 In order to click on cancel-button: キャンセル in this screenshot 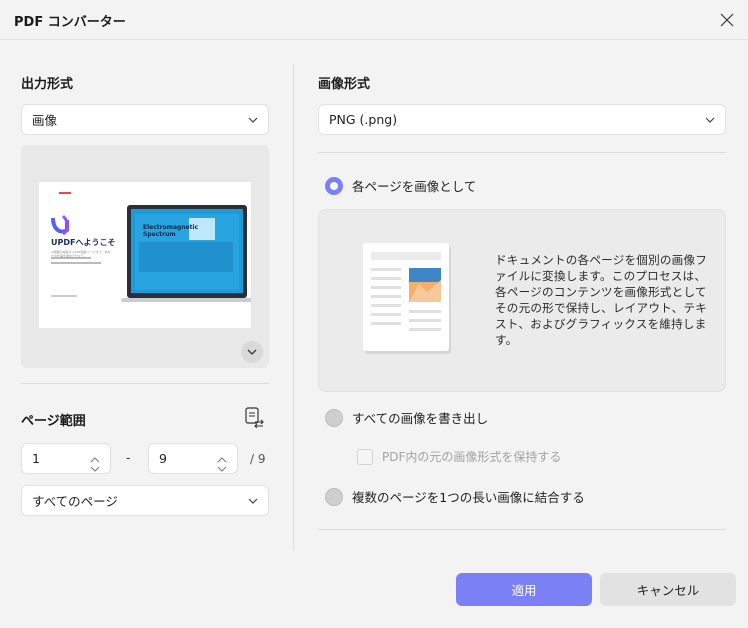, I will do `click(668, 589)`.